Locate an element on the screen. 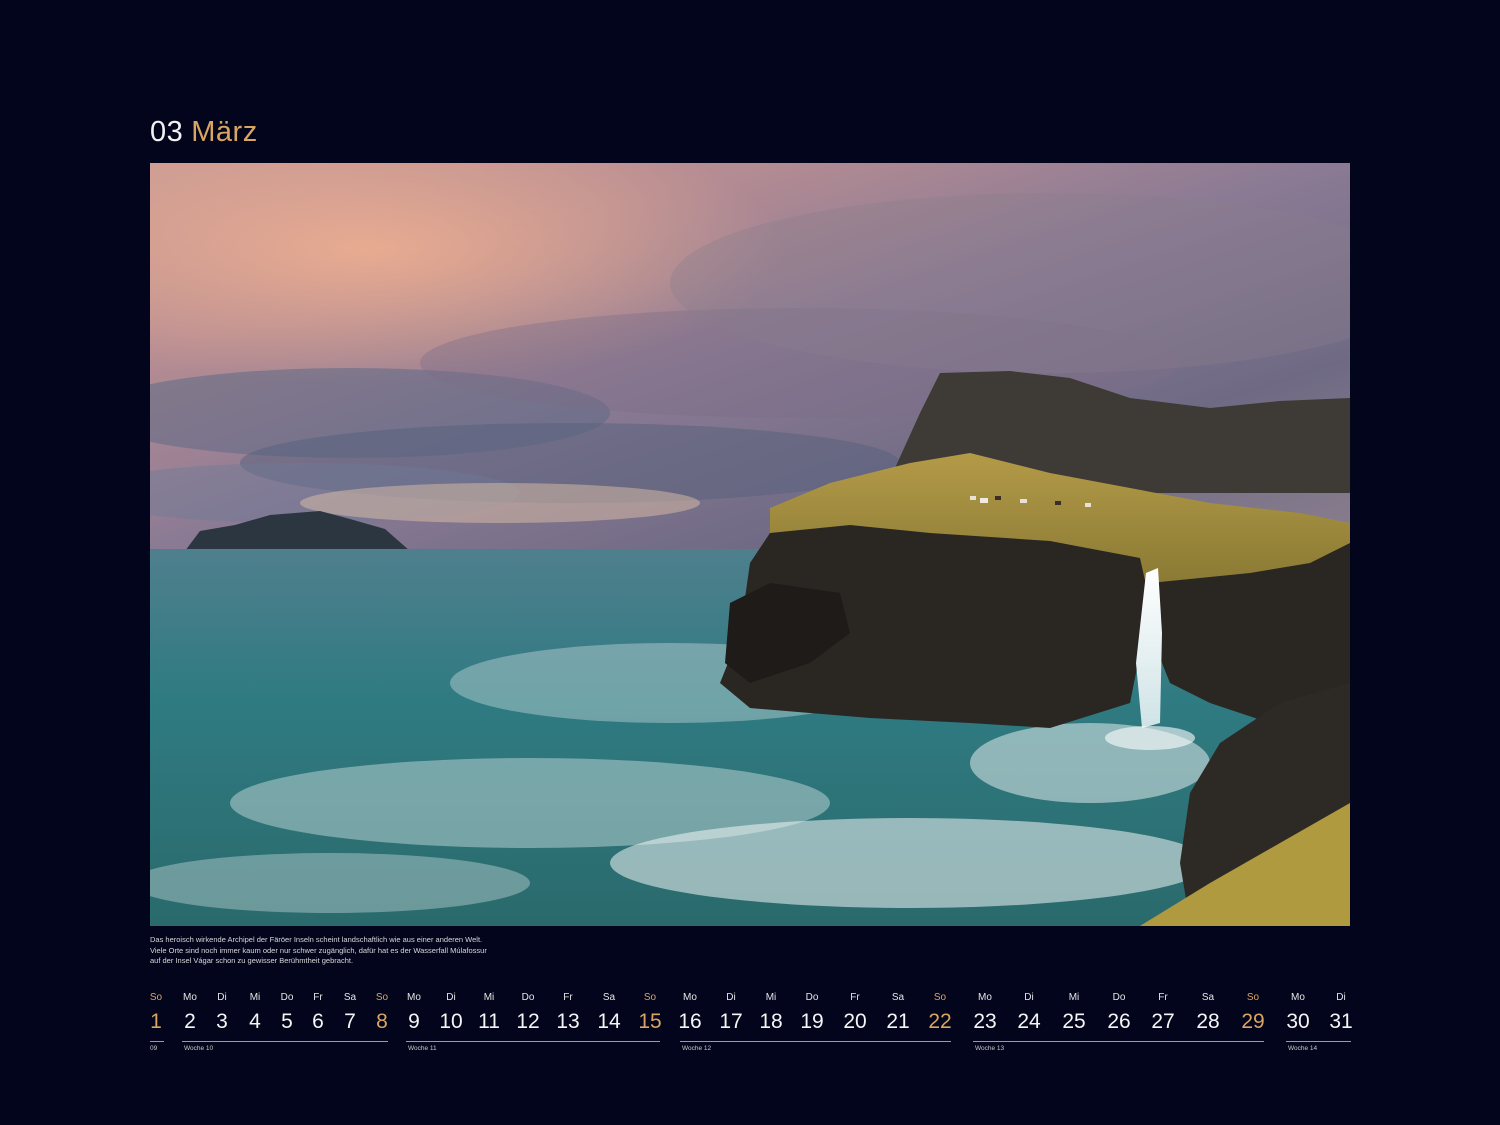 Image resolution: width=1500 pixels, height=1125 pixels. calendar-day: Do 19 is located at coordinates (812, 1014).